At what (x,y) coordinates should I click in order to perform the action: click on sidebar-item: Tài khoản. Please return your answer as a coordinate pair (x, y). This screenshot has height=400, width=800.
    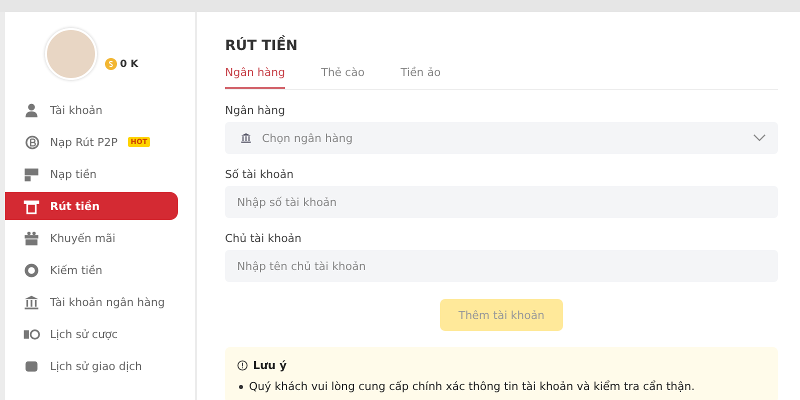
    Looking at the image, I should click on (91, 110).